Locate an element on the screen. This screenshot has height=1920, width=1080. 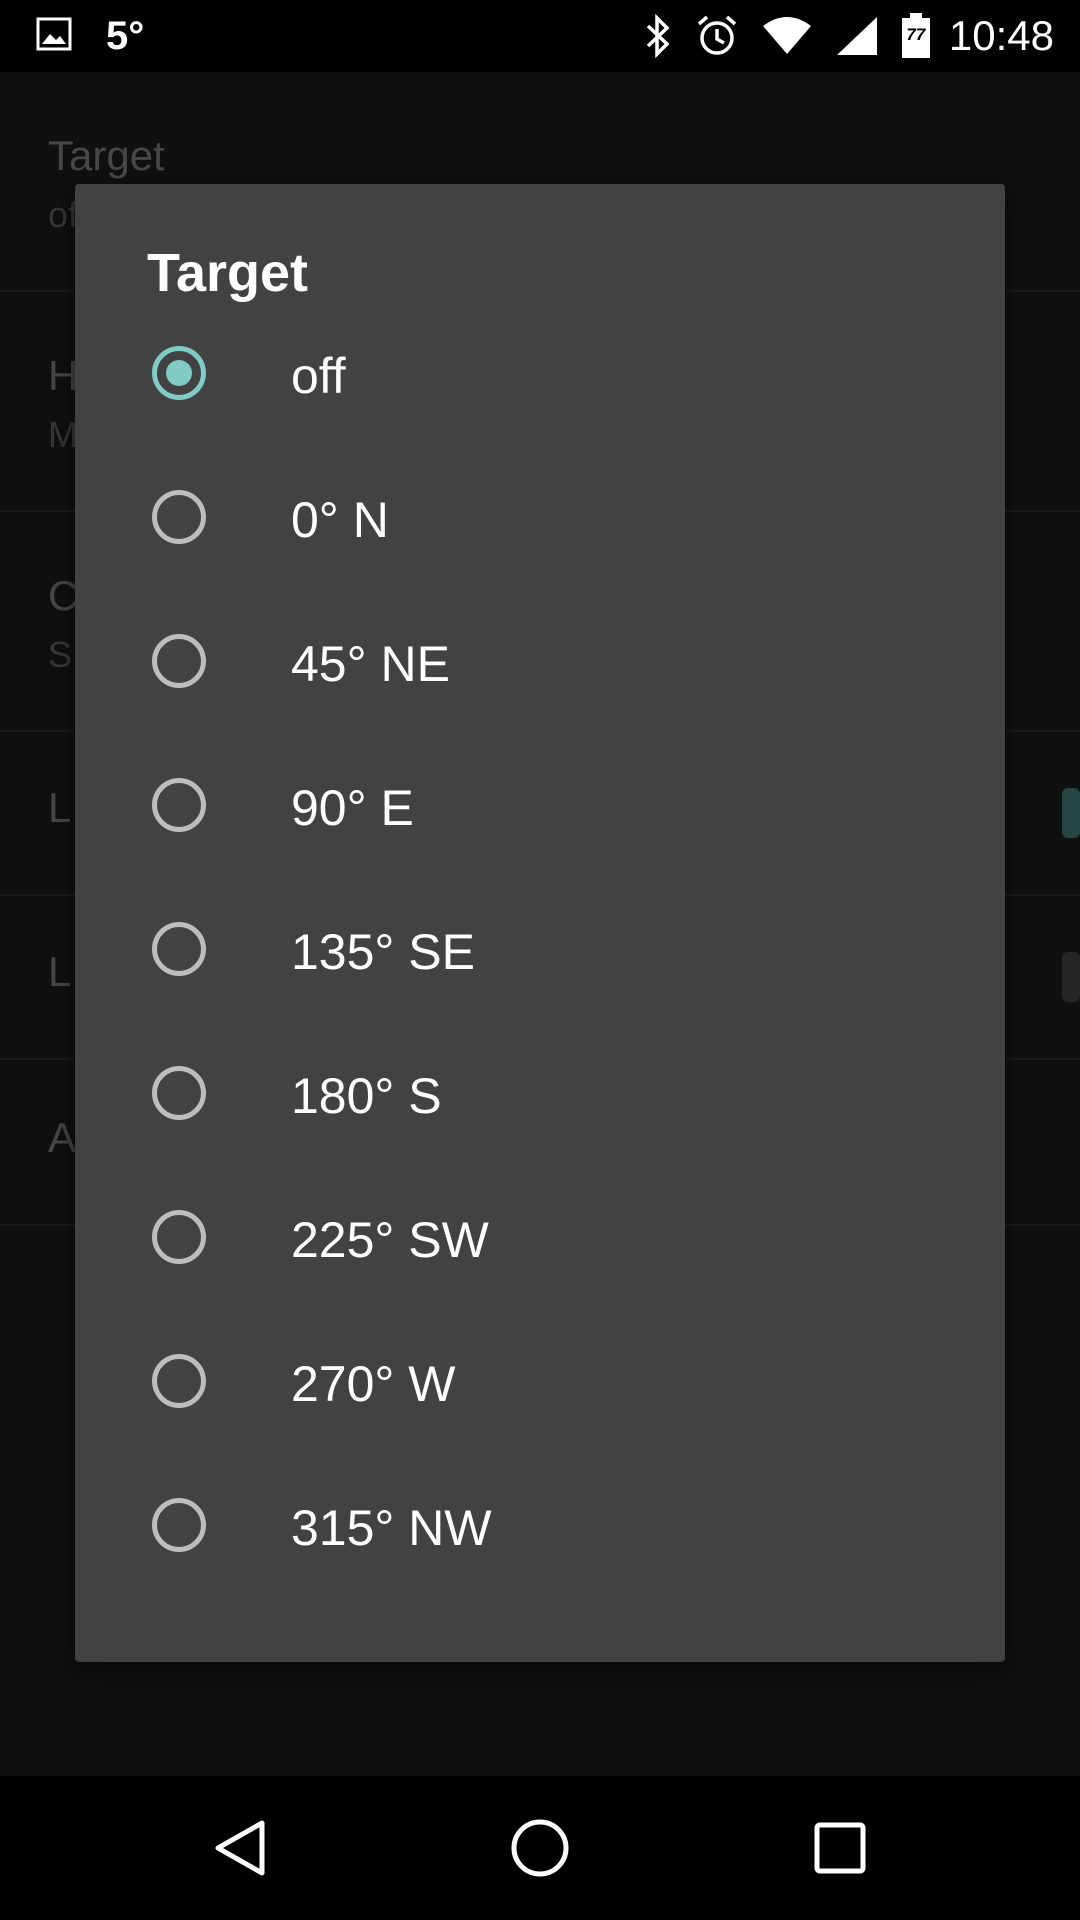
recents-button is located at coordinates (840, 1848).